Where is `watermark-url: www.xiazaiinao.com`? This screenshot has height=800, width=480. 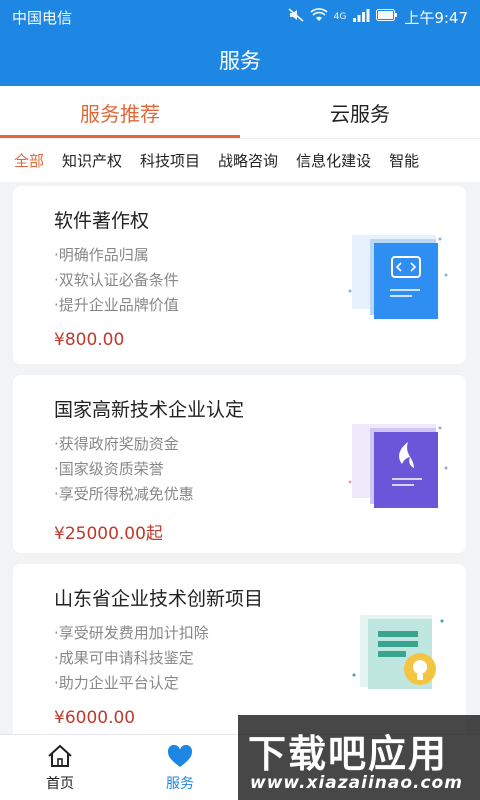
watermark-url: www.xiazaiinao.com is located at coordinates (356, 783).